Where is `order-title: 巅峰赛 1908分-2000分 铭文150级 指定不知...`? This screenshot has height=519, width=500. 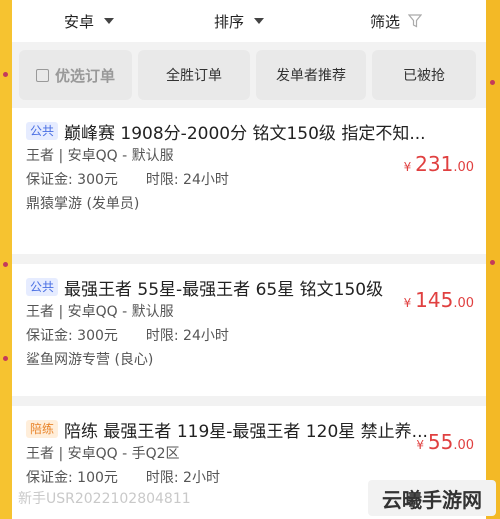 order-title: 巅峰赛 1908分-2000分 铭文150级 指定不知... is located at coordinates (245, 133).